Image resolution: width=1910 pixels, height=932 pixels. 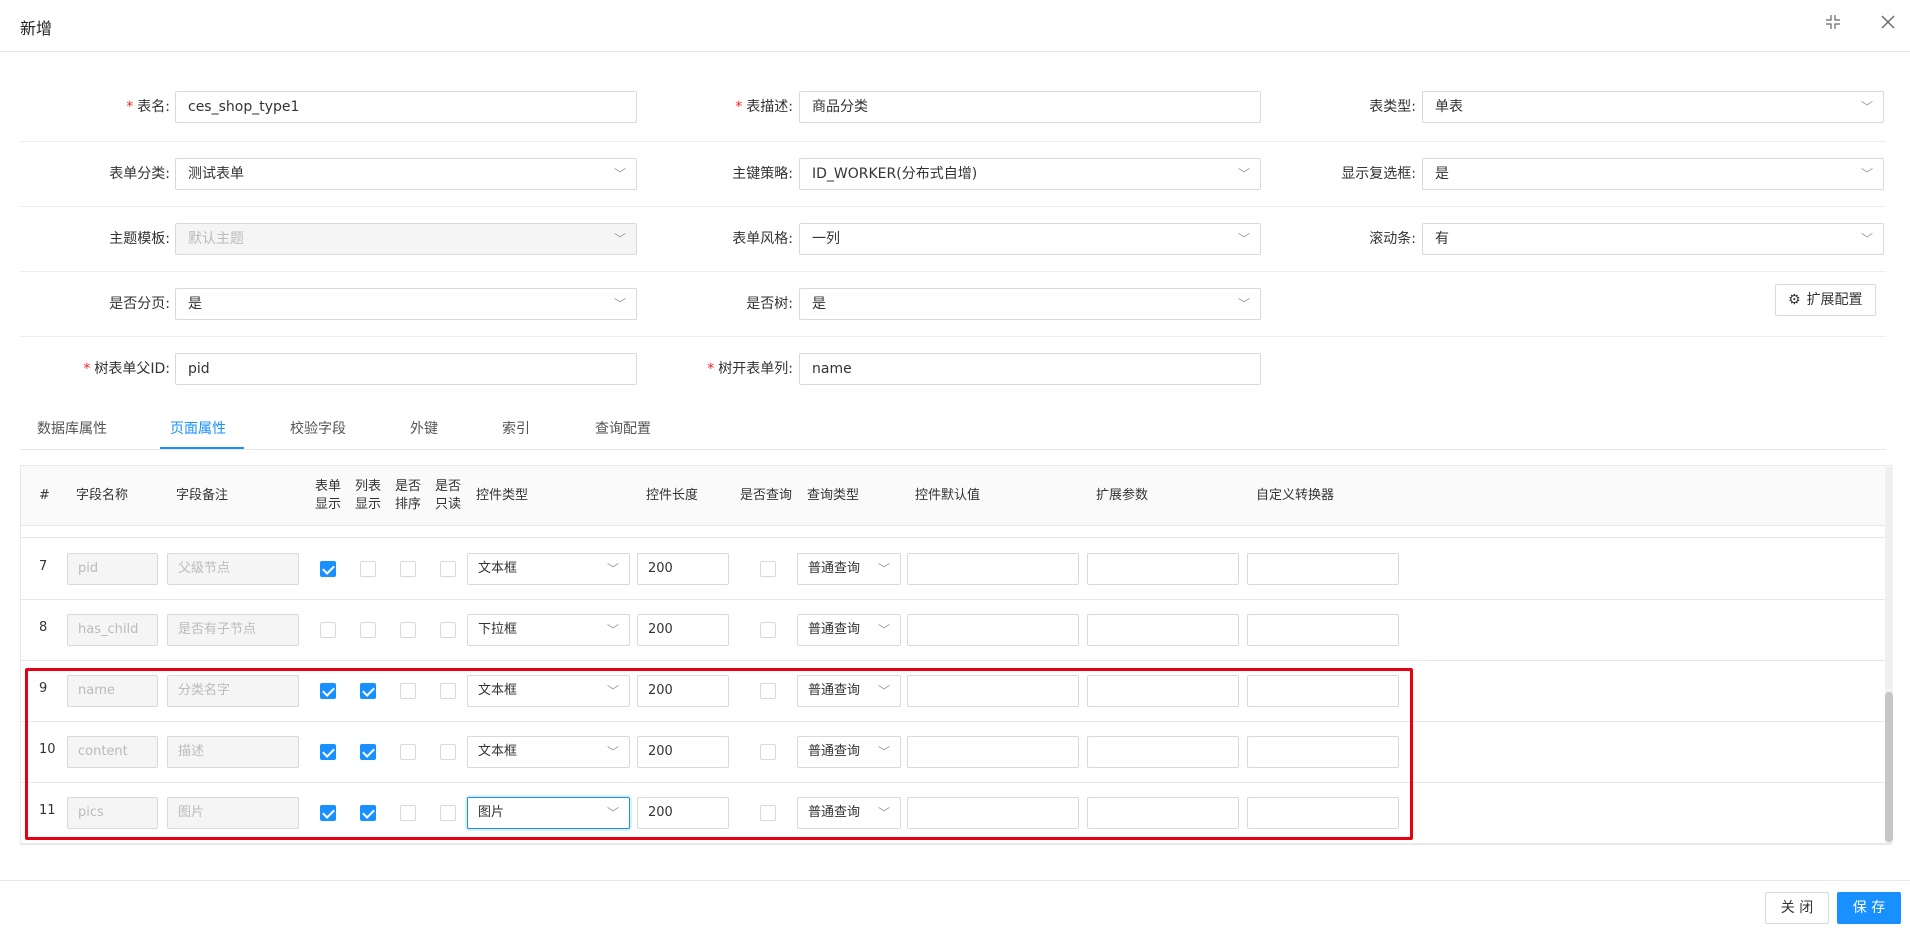 I want to click on scrollbar-select: 有 ﹀, so click(x=1653, y=239).